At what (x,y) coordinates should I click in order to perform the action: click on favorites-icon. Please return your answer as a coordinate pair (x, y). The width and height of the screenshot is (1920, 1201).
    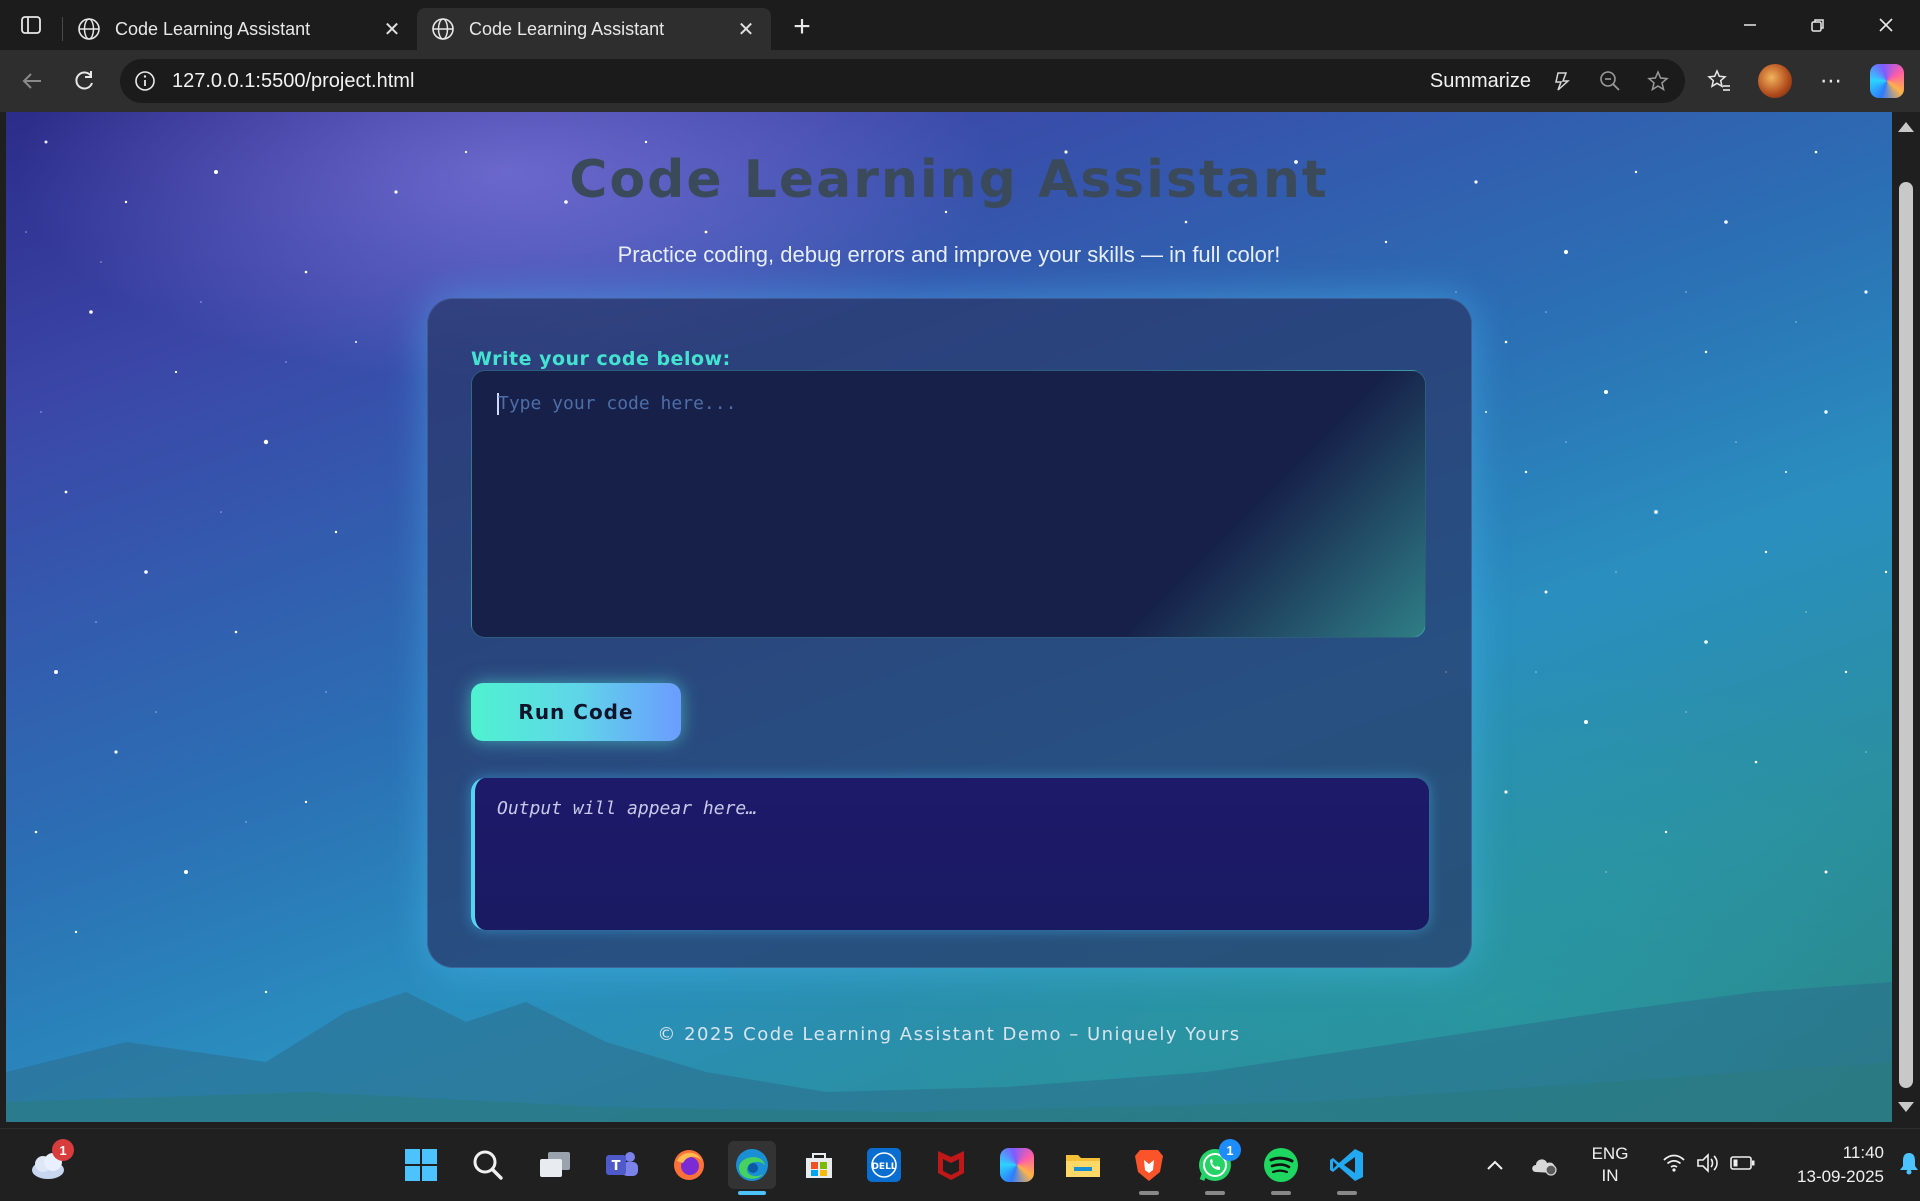
    Looking at the image, I should click on (1719, 81).